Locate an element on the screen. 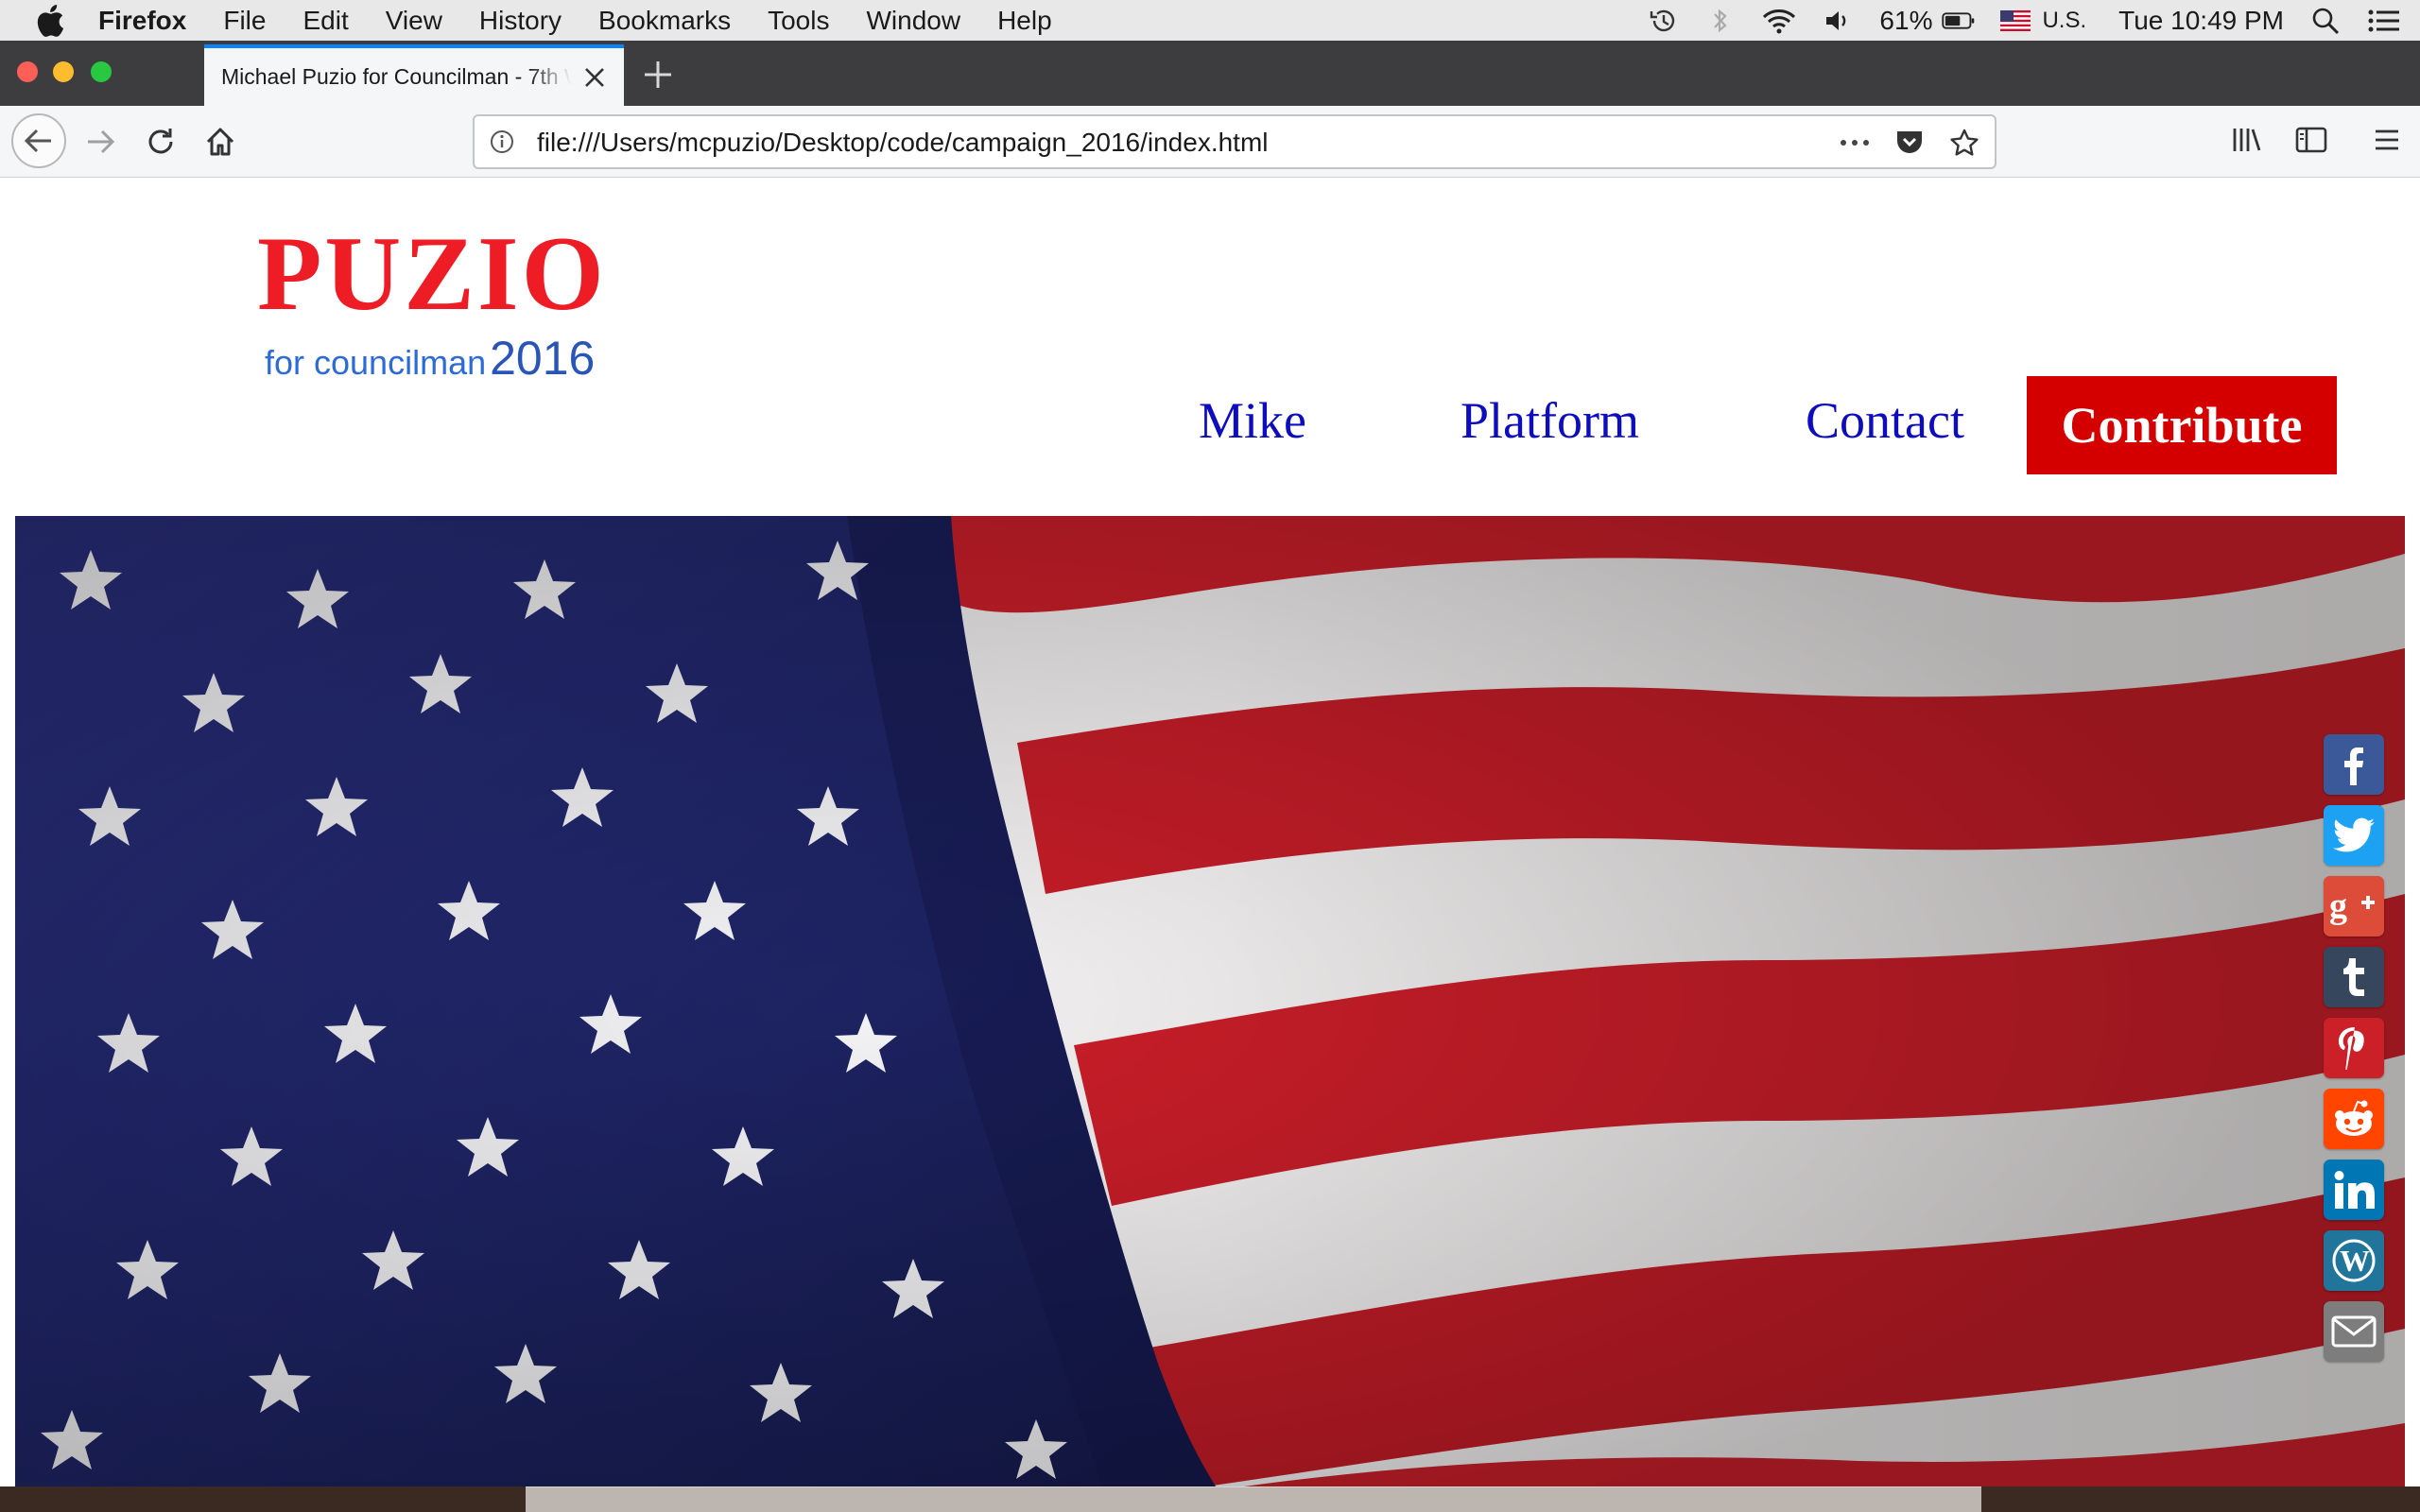  window-minimize-button is located at coordinates (63, 71).